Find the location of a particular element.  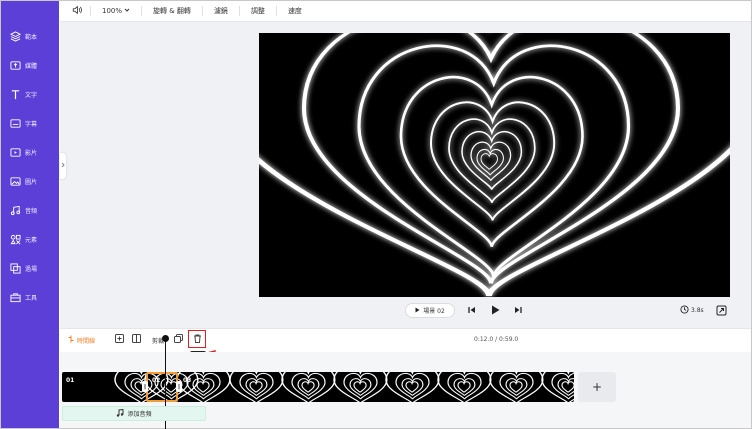

add-audio-button: 添加音頻 is located at coordinates (134, 413).